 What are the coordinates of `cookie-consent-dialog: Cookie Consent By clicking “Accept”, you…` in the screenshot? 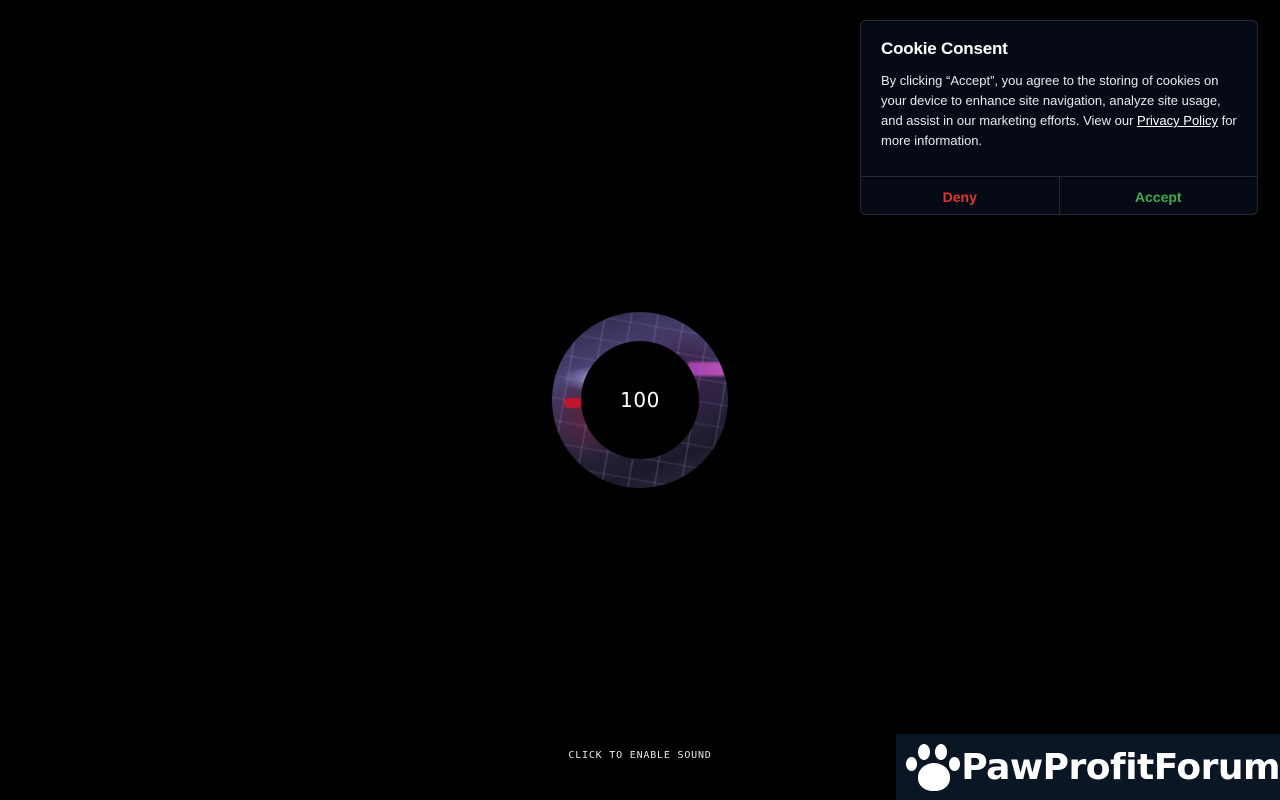 It's located at (1059, 117).